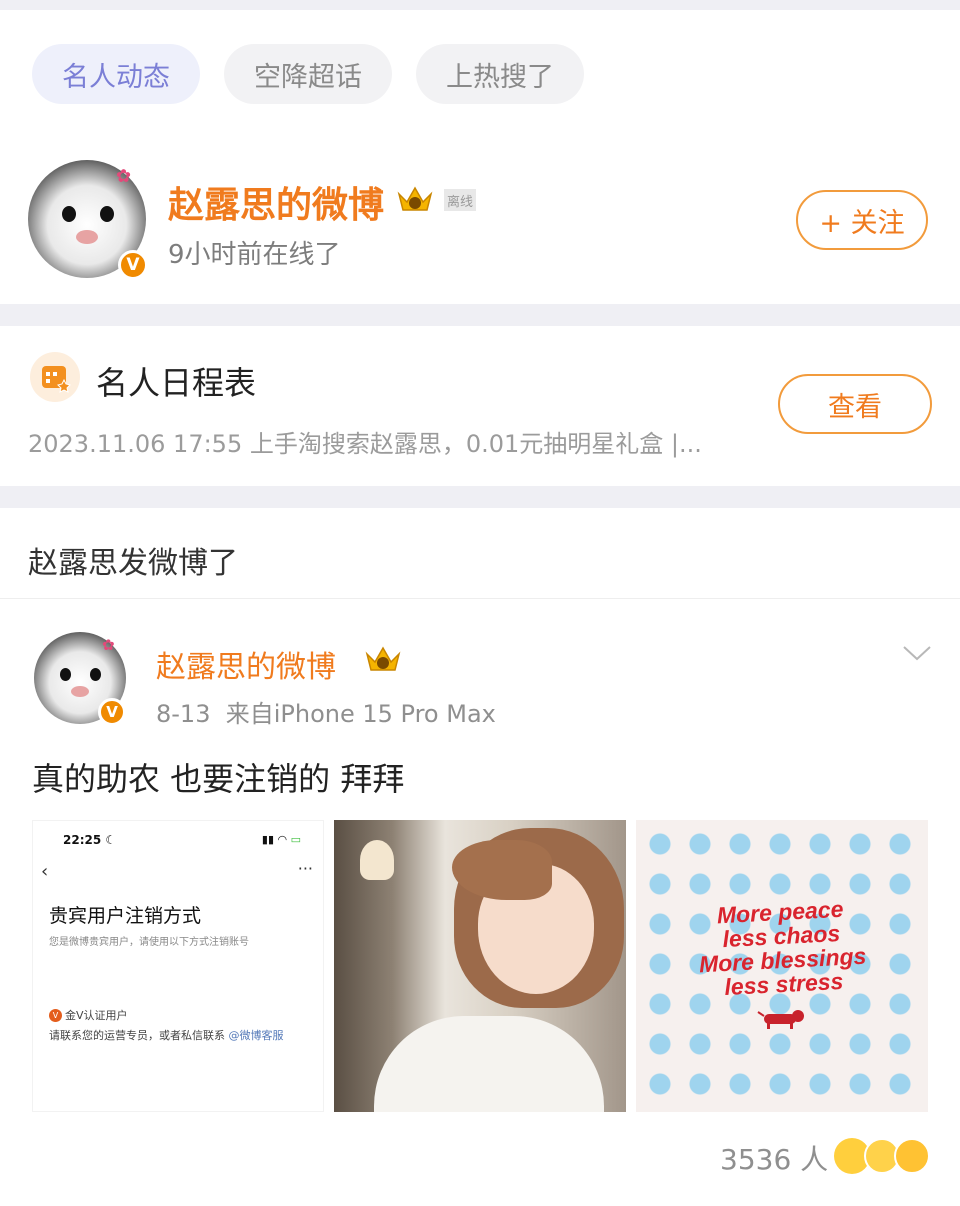 This screenshot has width=960, height=1206. What do you see at coordinates (480, 598) in the screenshot?
I see `divider-line` at bounding box center [480, 598].